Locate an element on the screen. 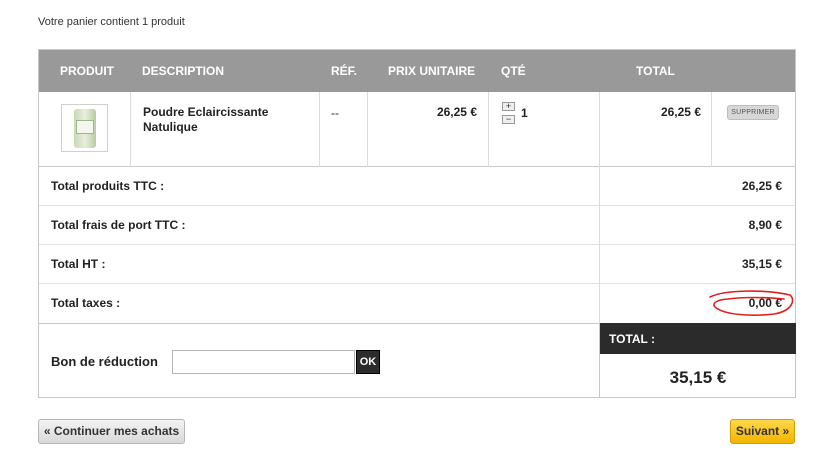 Image resolution: width=837 pixels, height=466 pixels. remove-button: SUPPRIMER is located at coordinates (753, 112).